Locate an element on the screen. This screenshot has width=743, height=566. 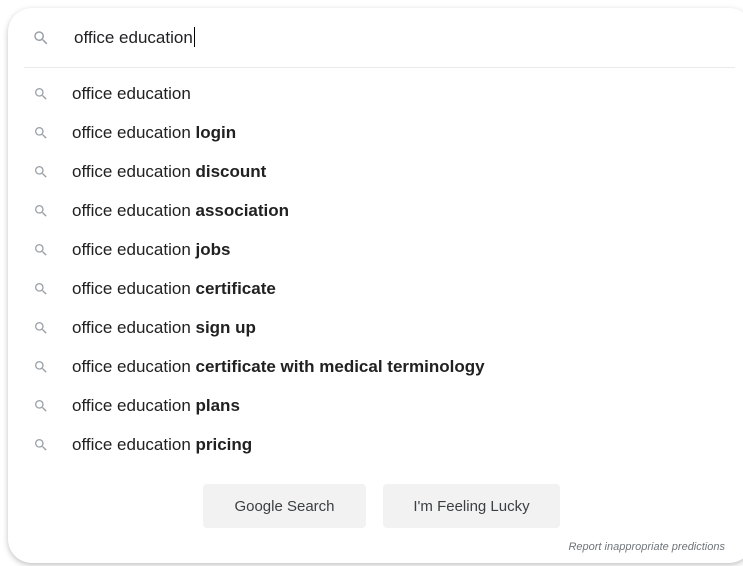
suggestion-completion: sign up is located at coordinates (225, 327).